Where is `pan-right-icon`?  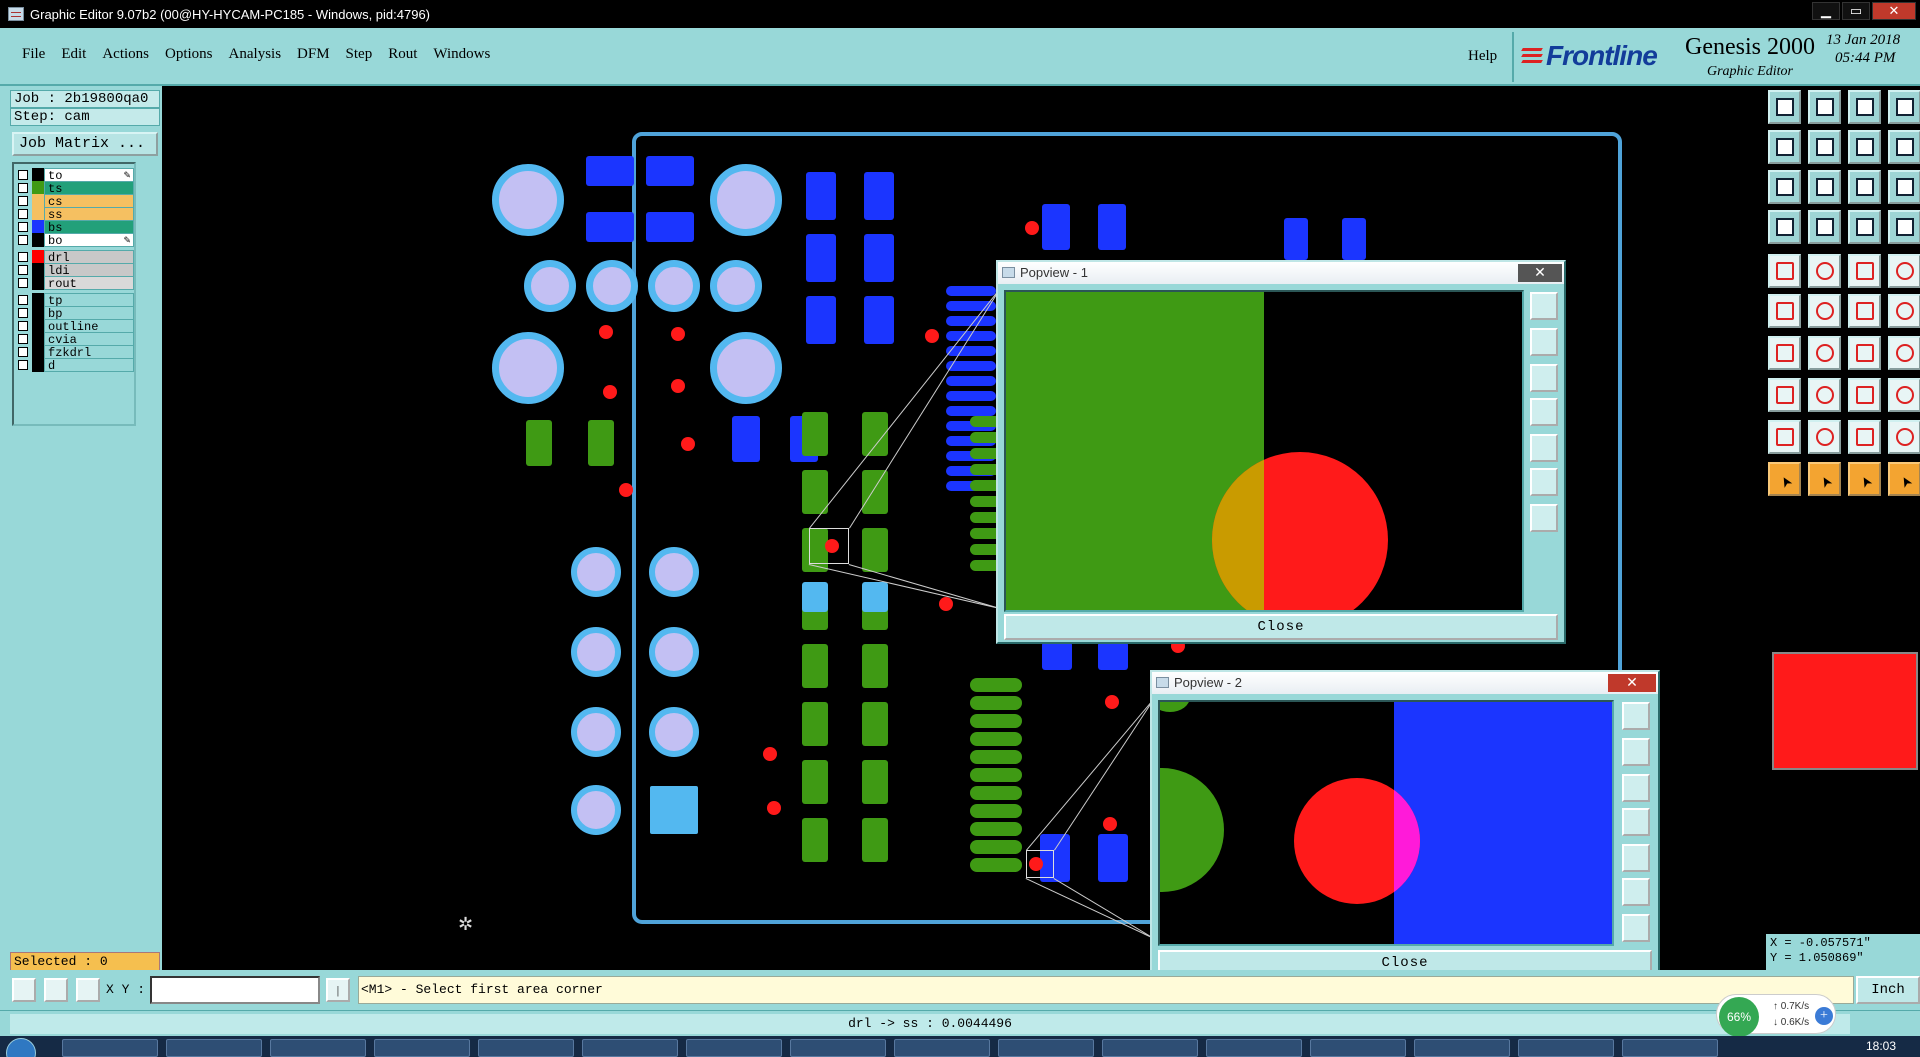
pan-right-icon is located at coordinates (1824, 147).